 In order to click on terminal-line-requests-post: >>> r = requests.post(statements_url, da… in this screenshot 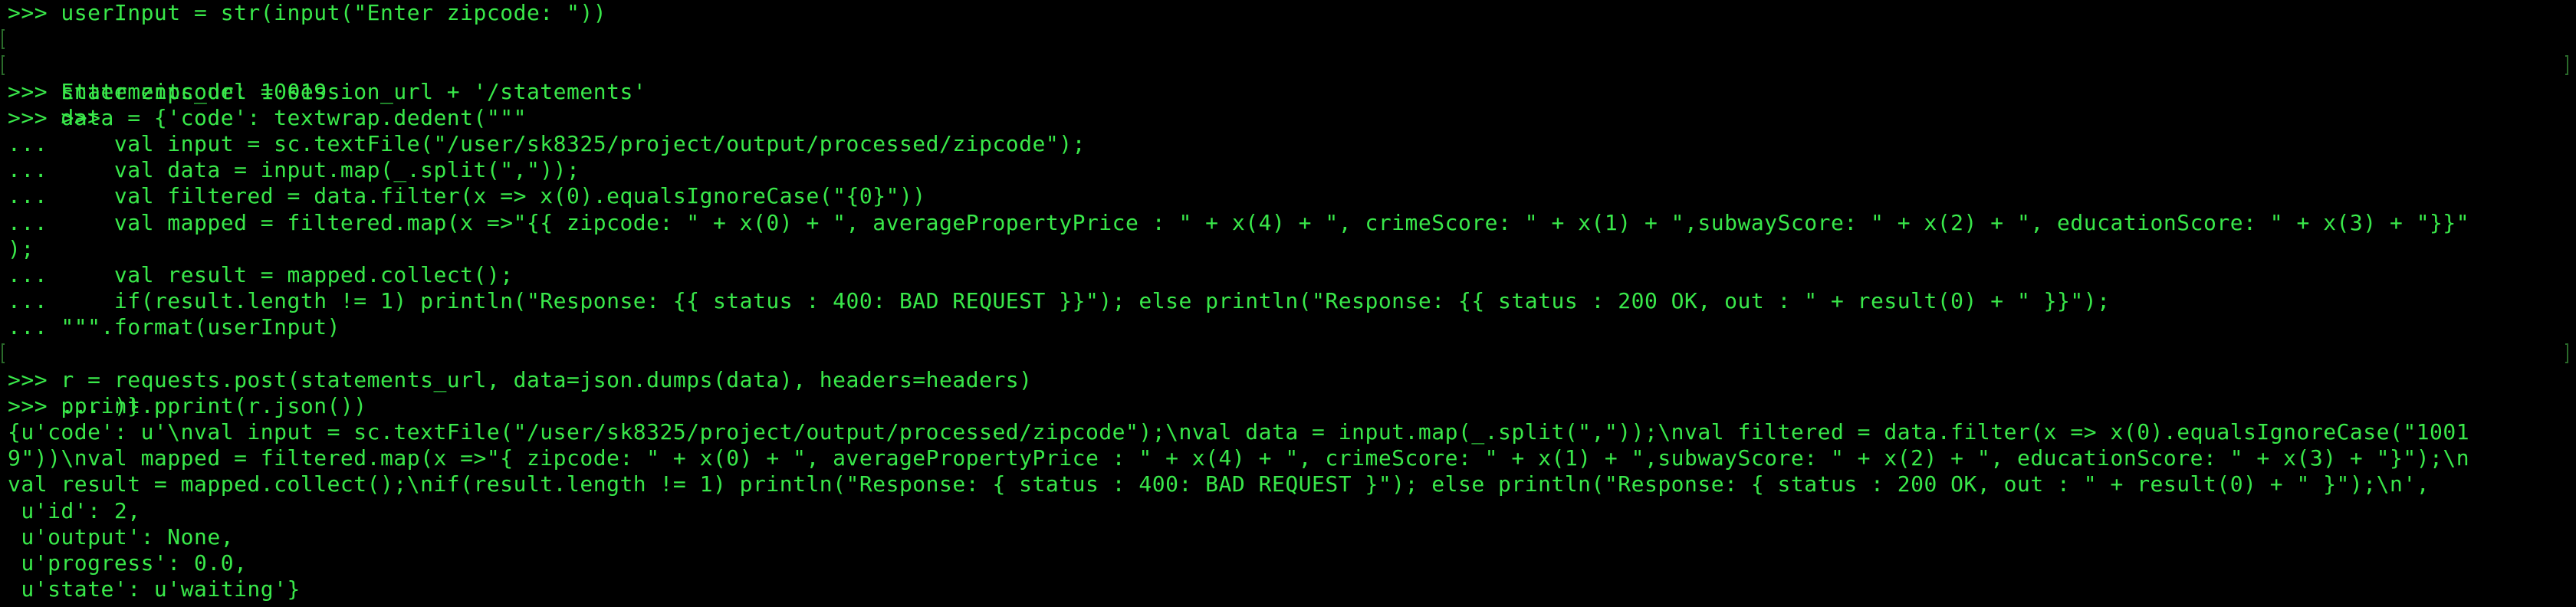, I will do `click(520, 379)`.